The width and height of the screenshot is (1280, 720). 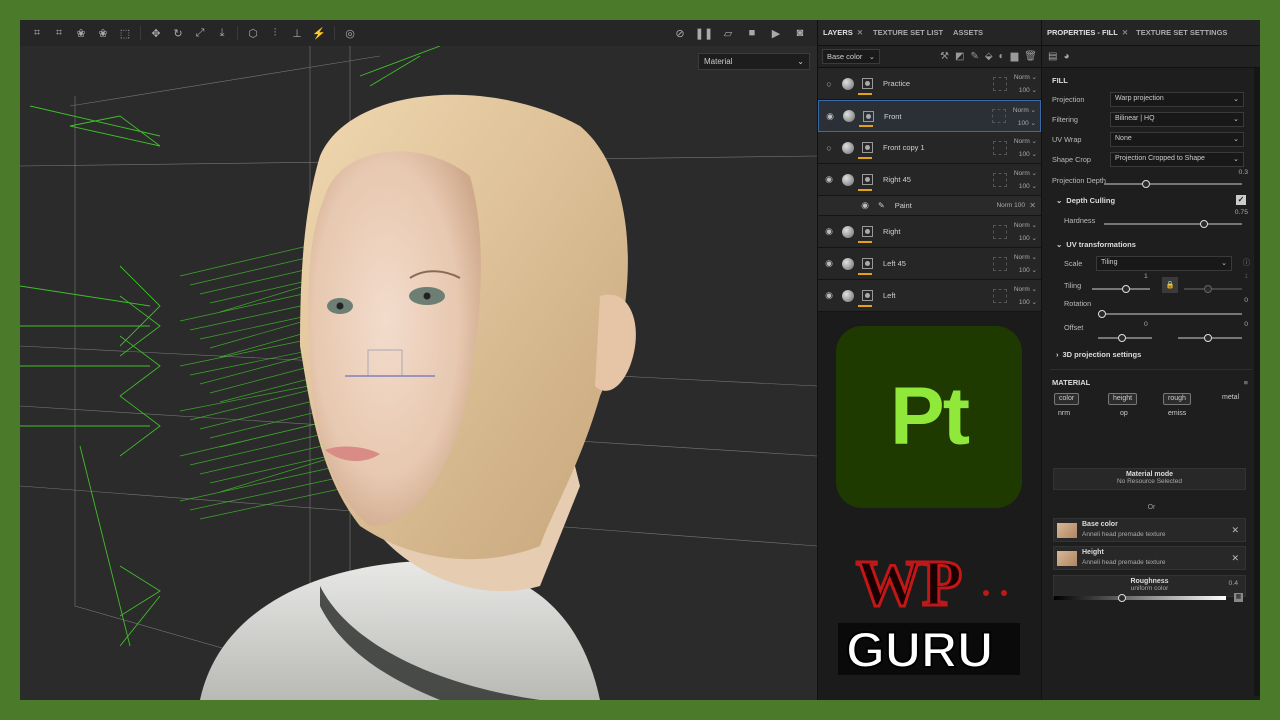 What do you see at coordinates (103, 33) in the screenshot?
I see `clone-icon: ❀` at bounding box center [103, 33].